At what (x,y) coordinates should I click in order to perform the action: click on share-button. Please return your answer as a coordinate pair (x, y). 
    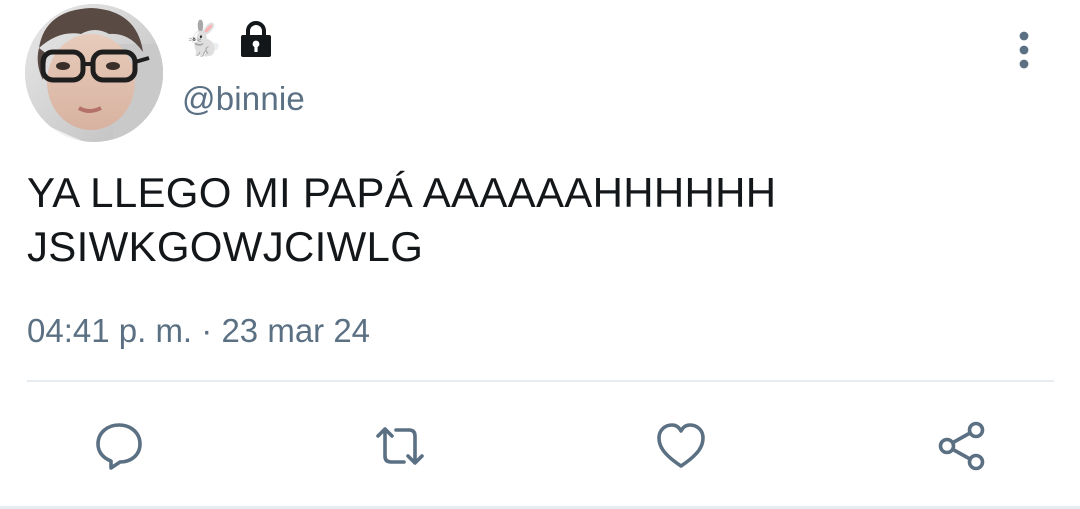
    Looking at the image, I should click on (962, 446).